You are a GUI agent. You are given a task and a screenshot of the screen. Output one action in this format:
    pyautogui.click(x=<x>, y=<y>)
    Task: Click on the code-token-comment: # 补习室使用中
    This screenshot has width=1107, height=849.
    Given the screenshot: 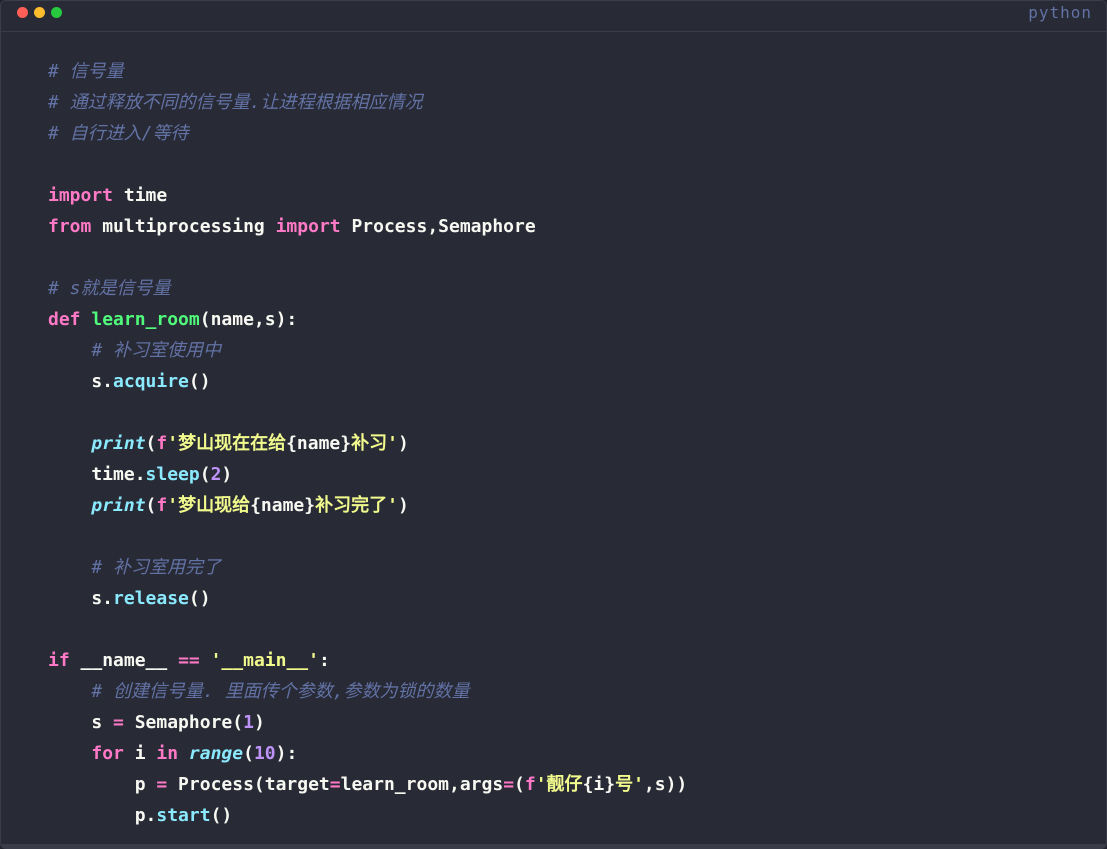 What is the action you would take?
    pyautogui.click(x=156, y=350)
    